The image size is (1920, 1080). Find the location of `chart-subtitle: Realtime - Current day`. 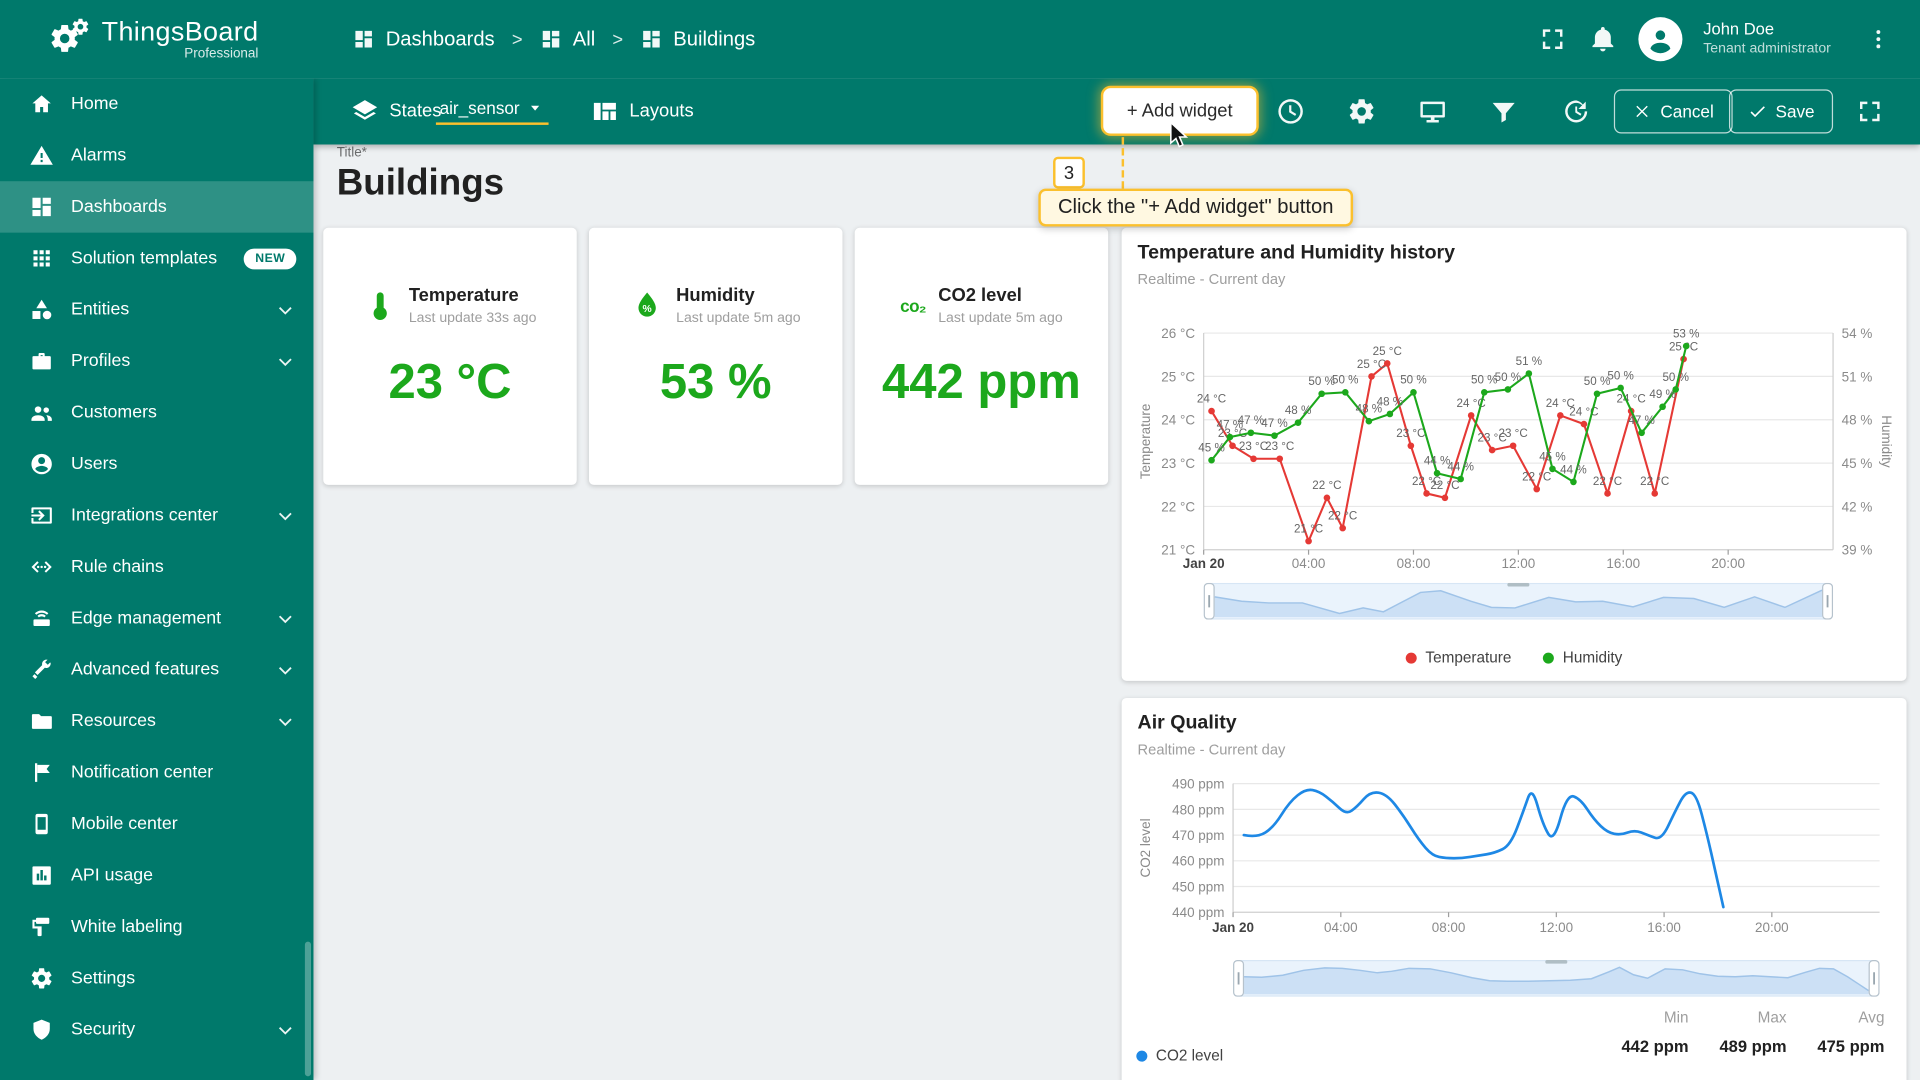

chart-subtitle: Realtime - Current day is located at coordinates (1211, 749).